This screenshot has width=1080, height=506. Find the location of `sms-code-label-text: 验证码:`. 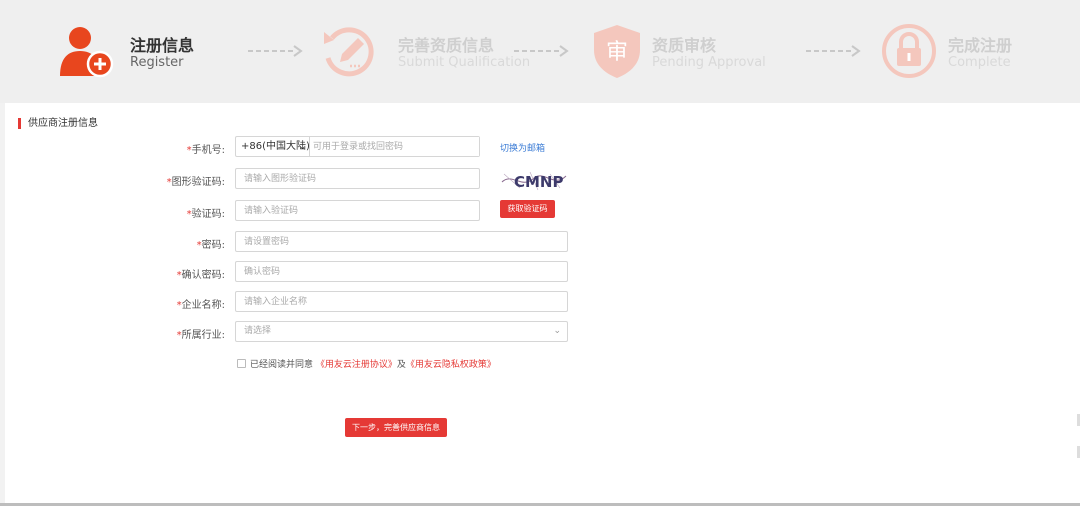

sms-code-label-text: 验证码: is located at coordinates (208, 214).